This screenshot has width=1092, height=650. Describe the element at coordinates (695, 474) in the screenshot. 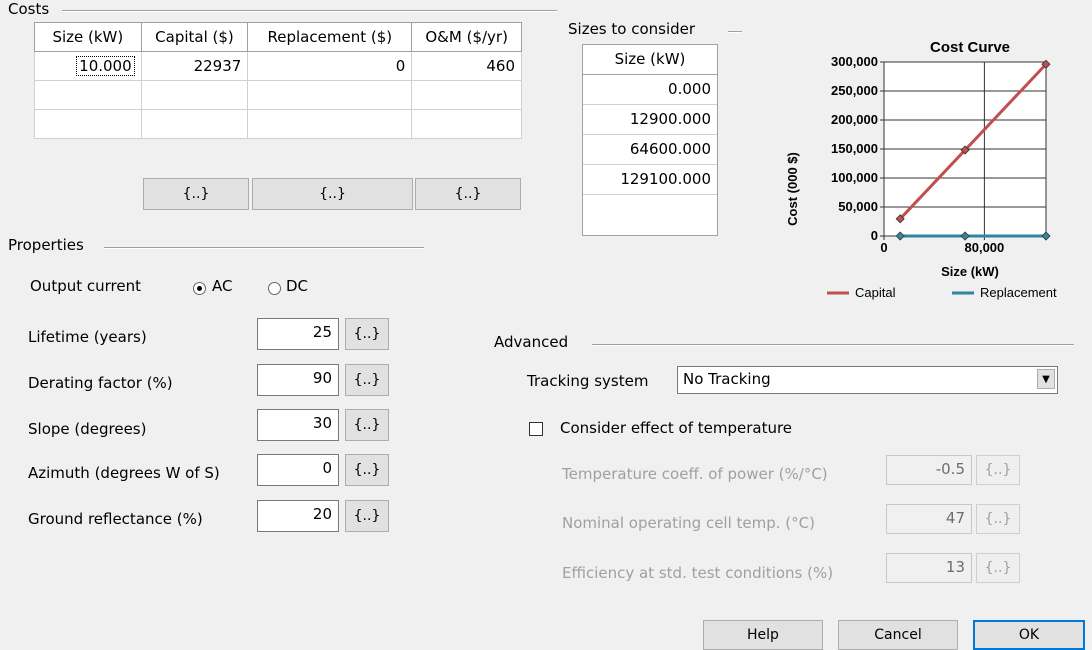

I see `temp-coeff-label: Temperature coeff. of power (%/°C)` at that location.